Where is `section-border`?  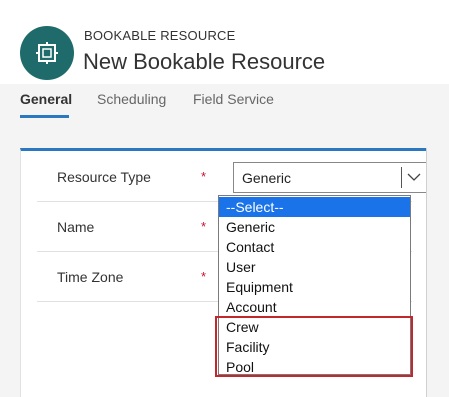
section-border is located at coordinates (426, 272).